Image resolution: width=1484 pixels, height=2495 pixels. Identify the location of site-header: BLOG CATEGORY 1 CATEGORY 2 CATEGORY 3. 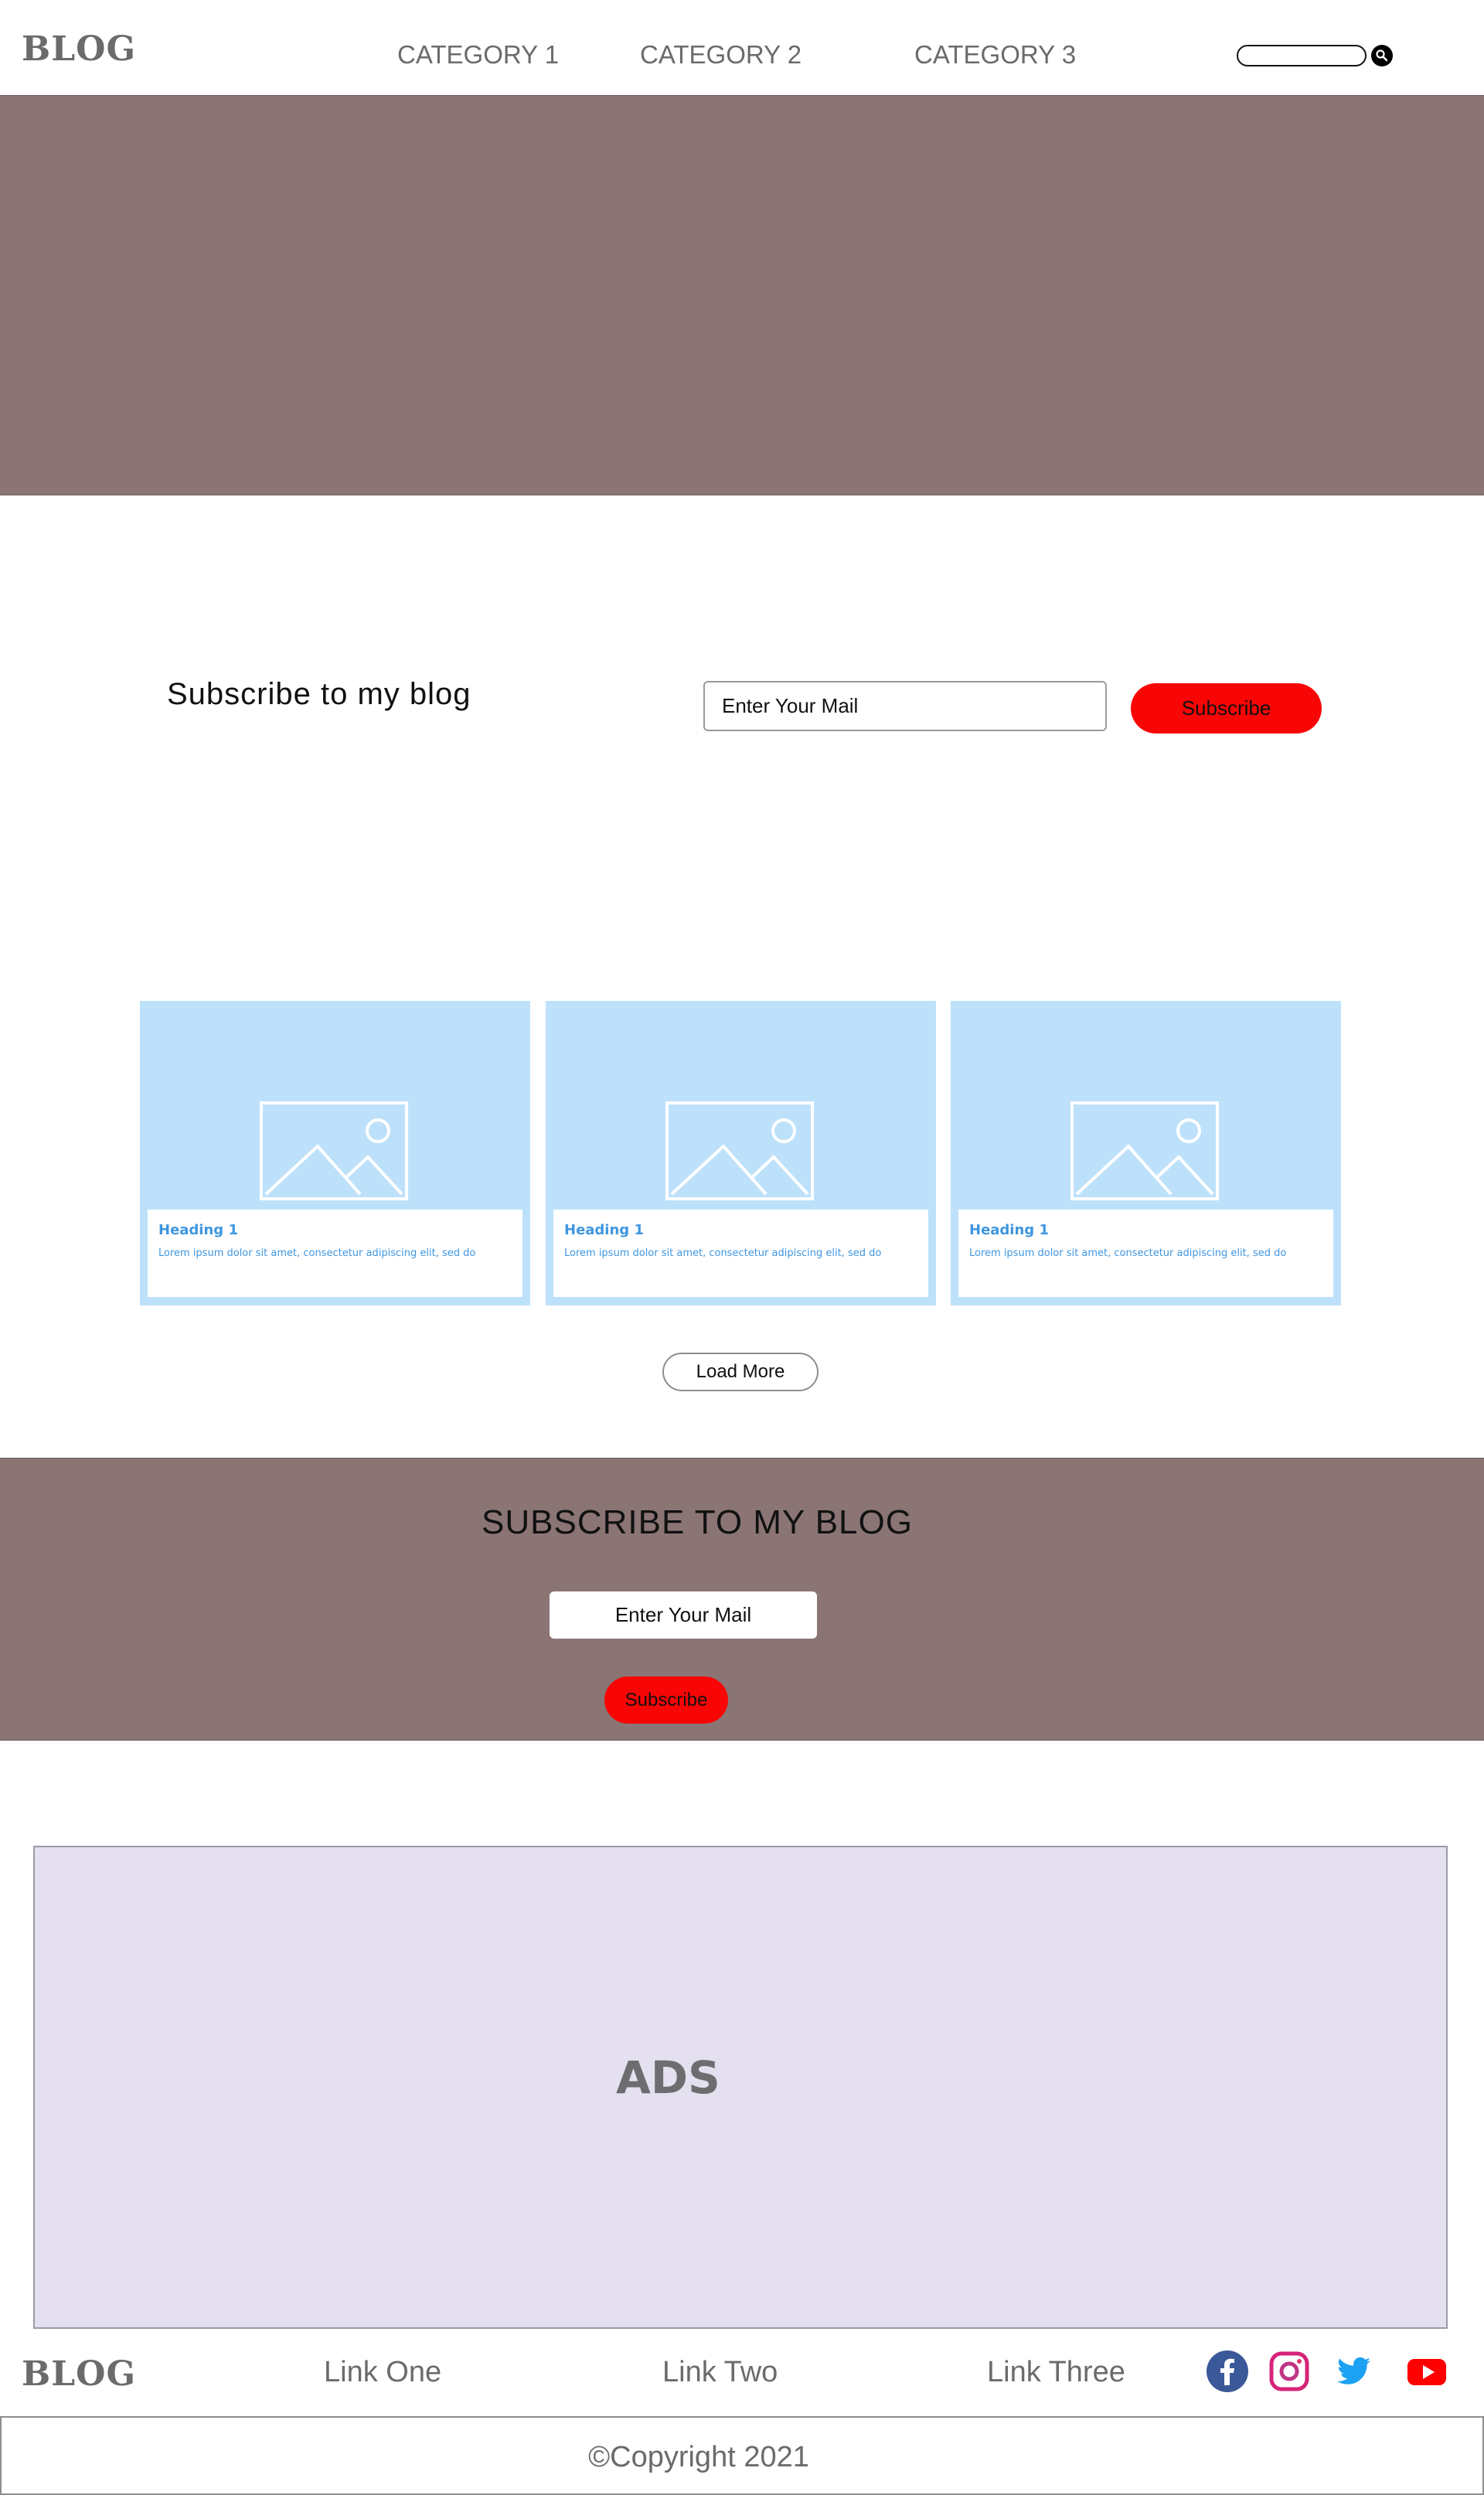
(742, 47).